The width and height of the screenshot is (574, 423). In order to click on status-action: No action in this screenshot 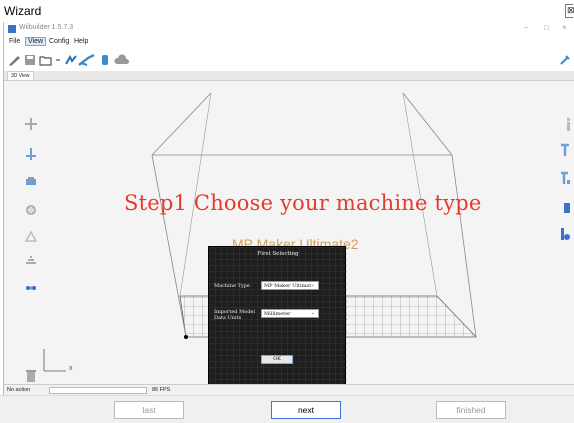, I will do `click(19, 390)`.